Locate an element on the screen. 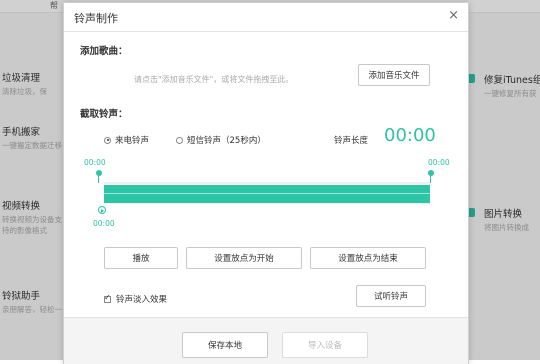 The width and height of the screenshot is (540, 364). play-button: 播放 is located at coordinates (141, 258).